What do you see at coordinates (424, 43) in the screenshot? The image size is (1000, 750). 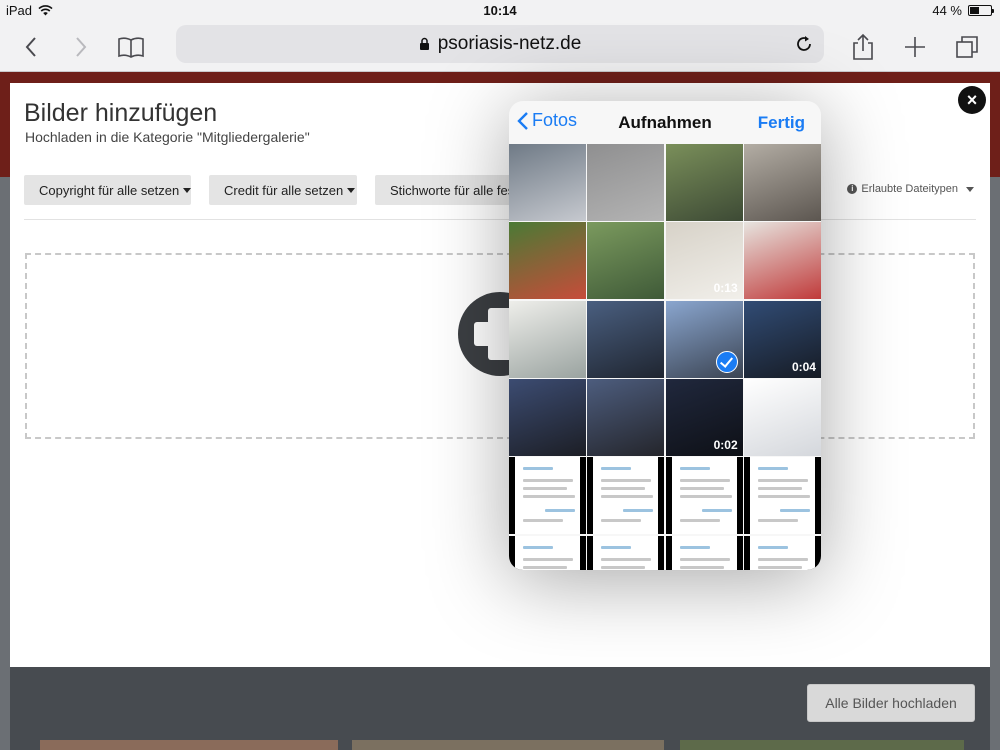 I see `lock-icon` at bounding box center [424, 43].